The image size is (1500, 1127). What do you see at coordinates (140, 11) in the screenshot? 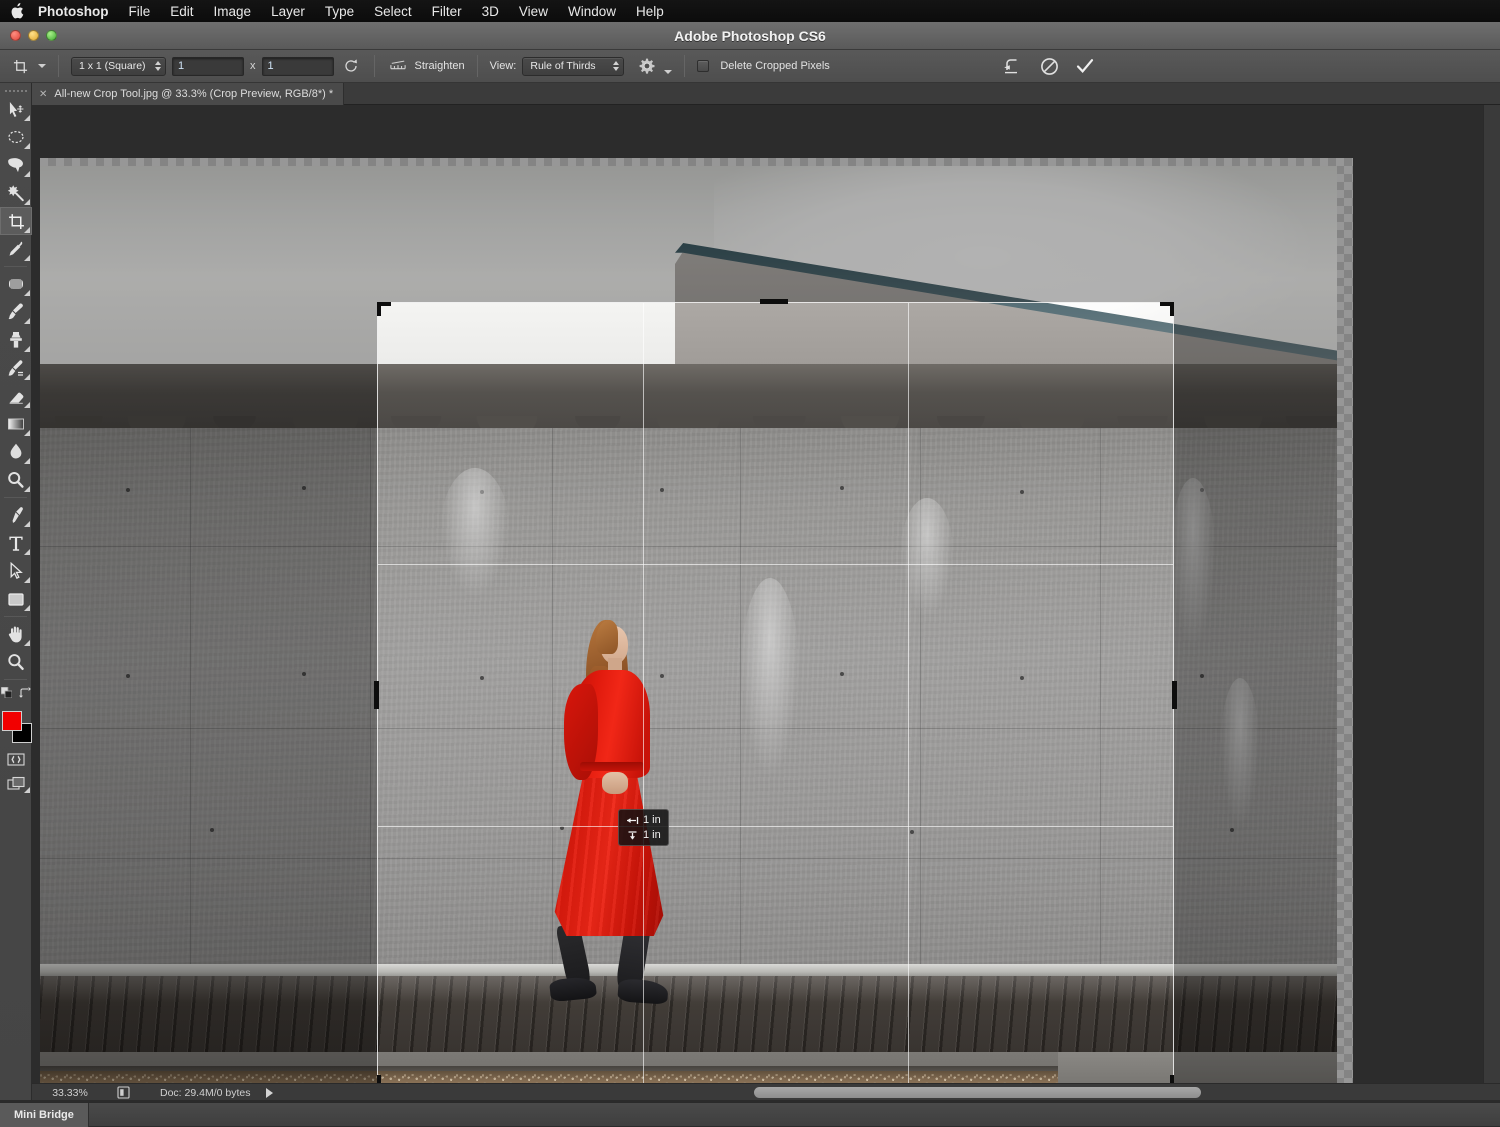
I see `menu-item-file: File` at bounding box center [140, 11].